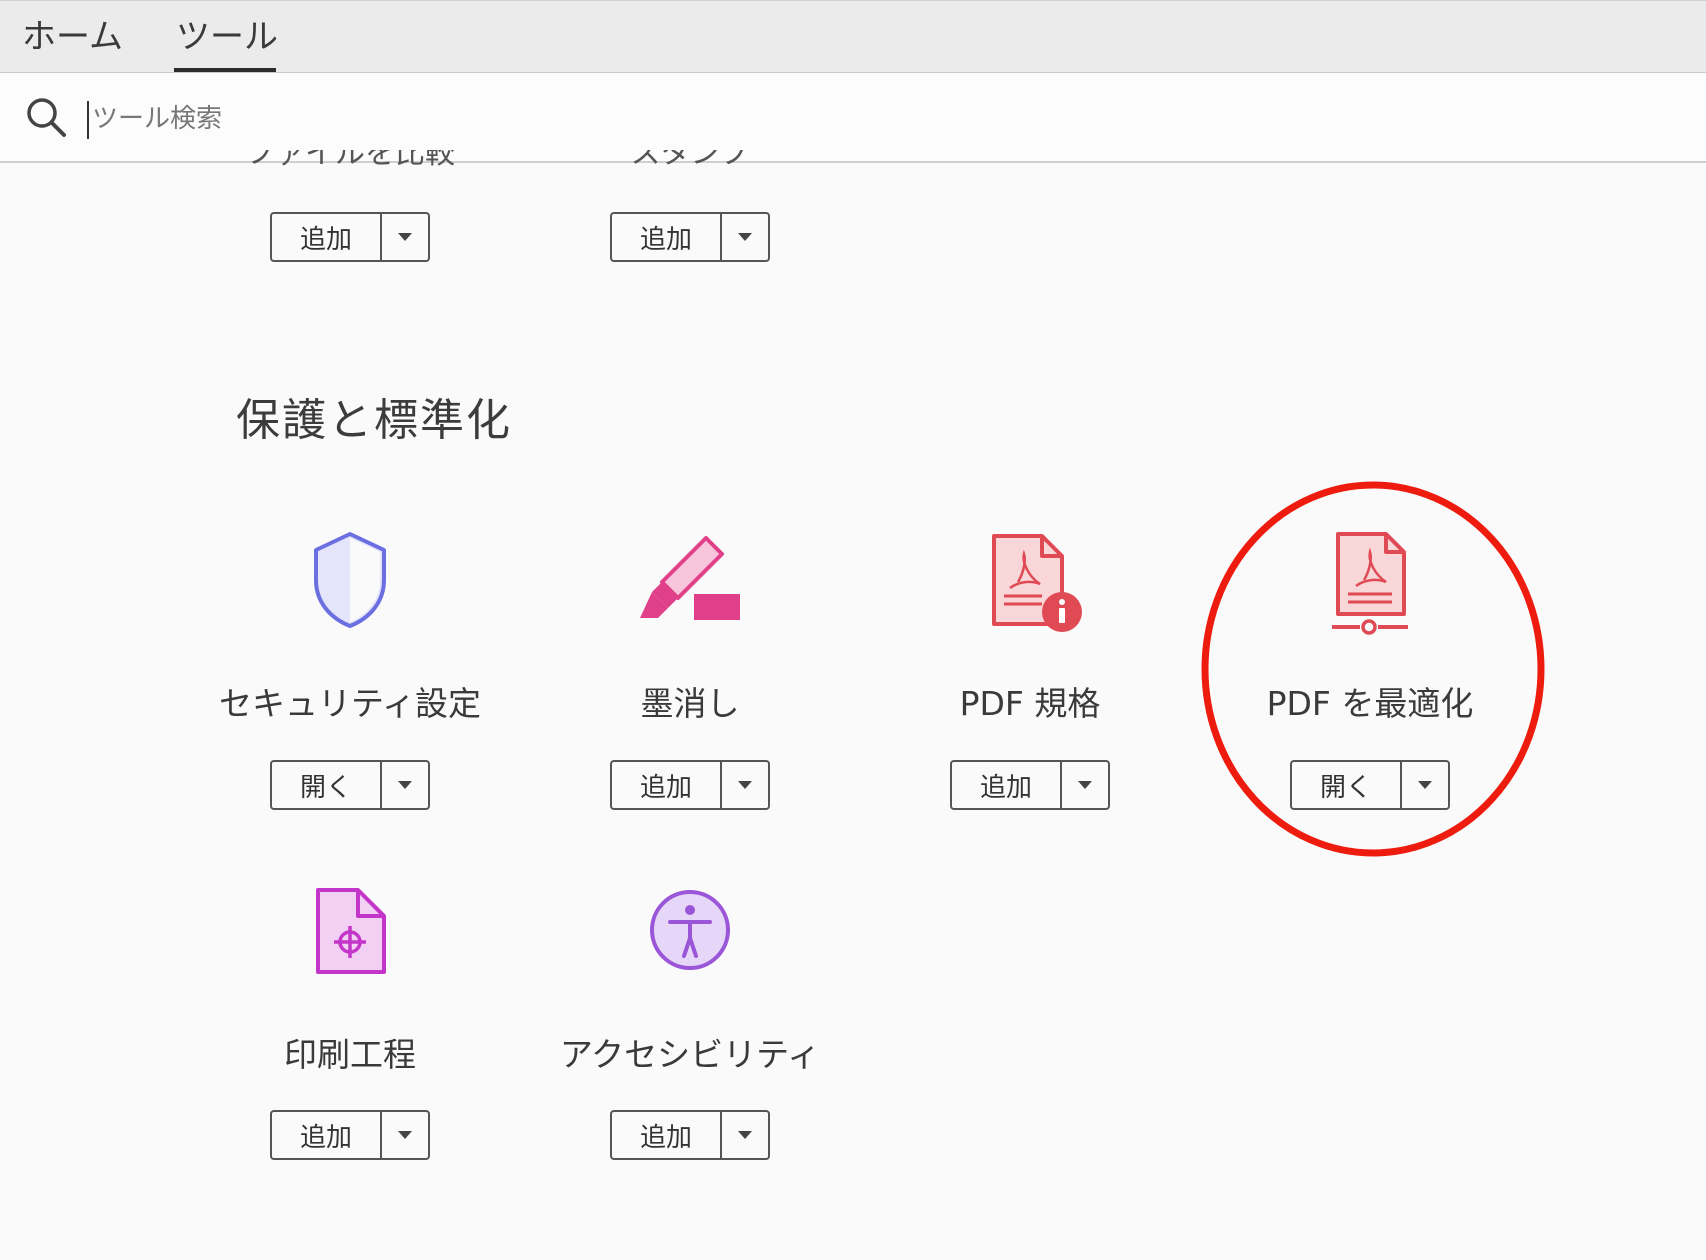 This screenshot has width=1706, height=1260. What do you see at coordinates (350, 158) in the screenshot?
I see `clipped-tool-label: ファイルを比較` at bounding box center [350, 158].